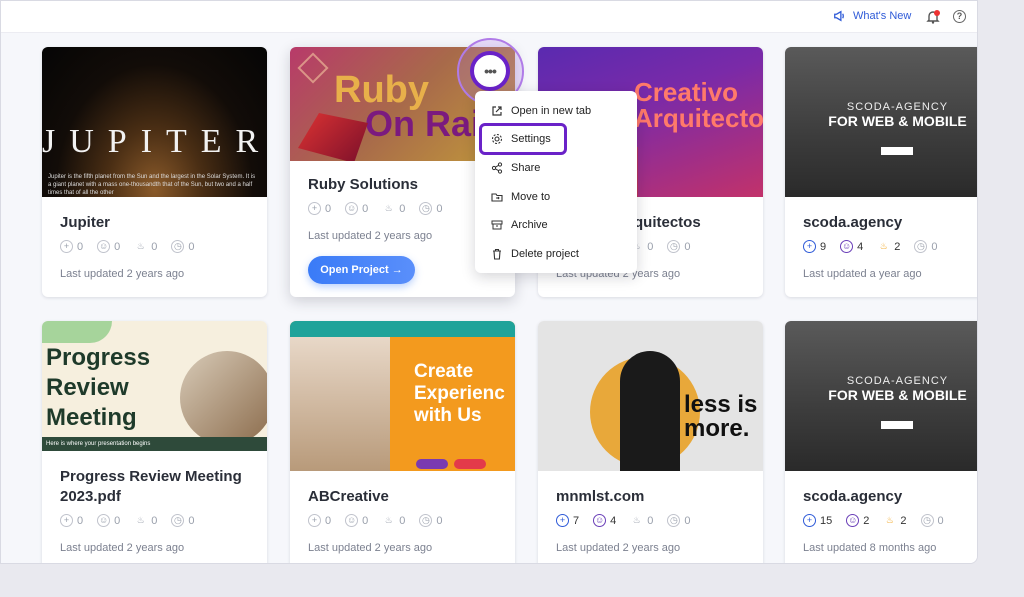 The image size is (1024, 597). I want to click on trash-icon, so click(497, 254).